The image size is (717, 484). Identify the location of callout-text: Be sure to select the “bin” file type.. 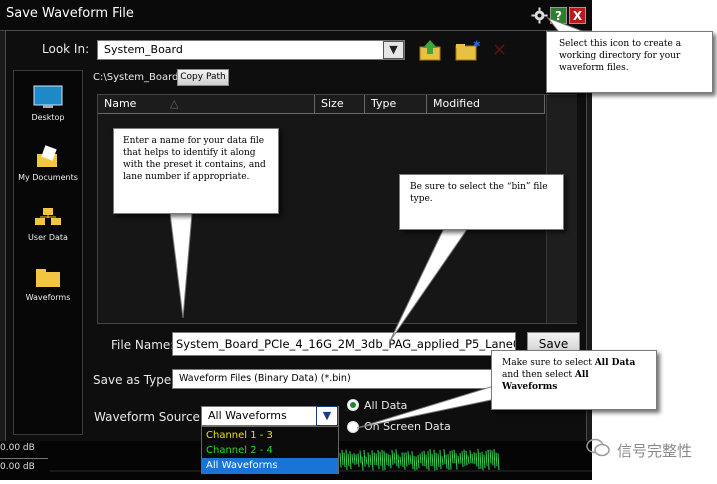
(479, 193).